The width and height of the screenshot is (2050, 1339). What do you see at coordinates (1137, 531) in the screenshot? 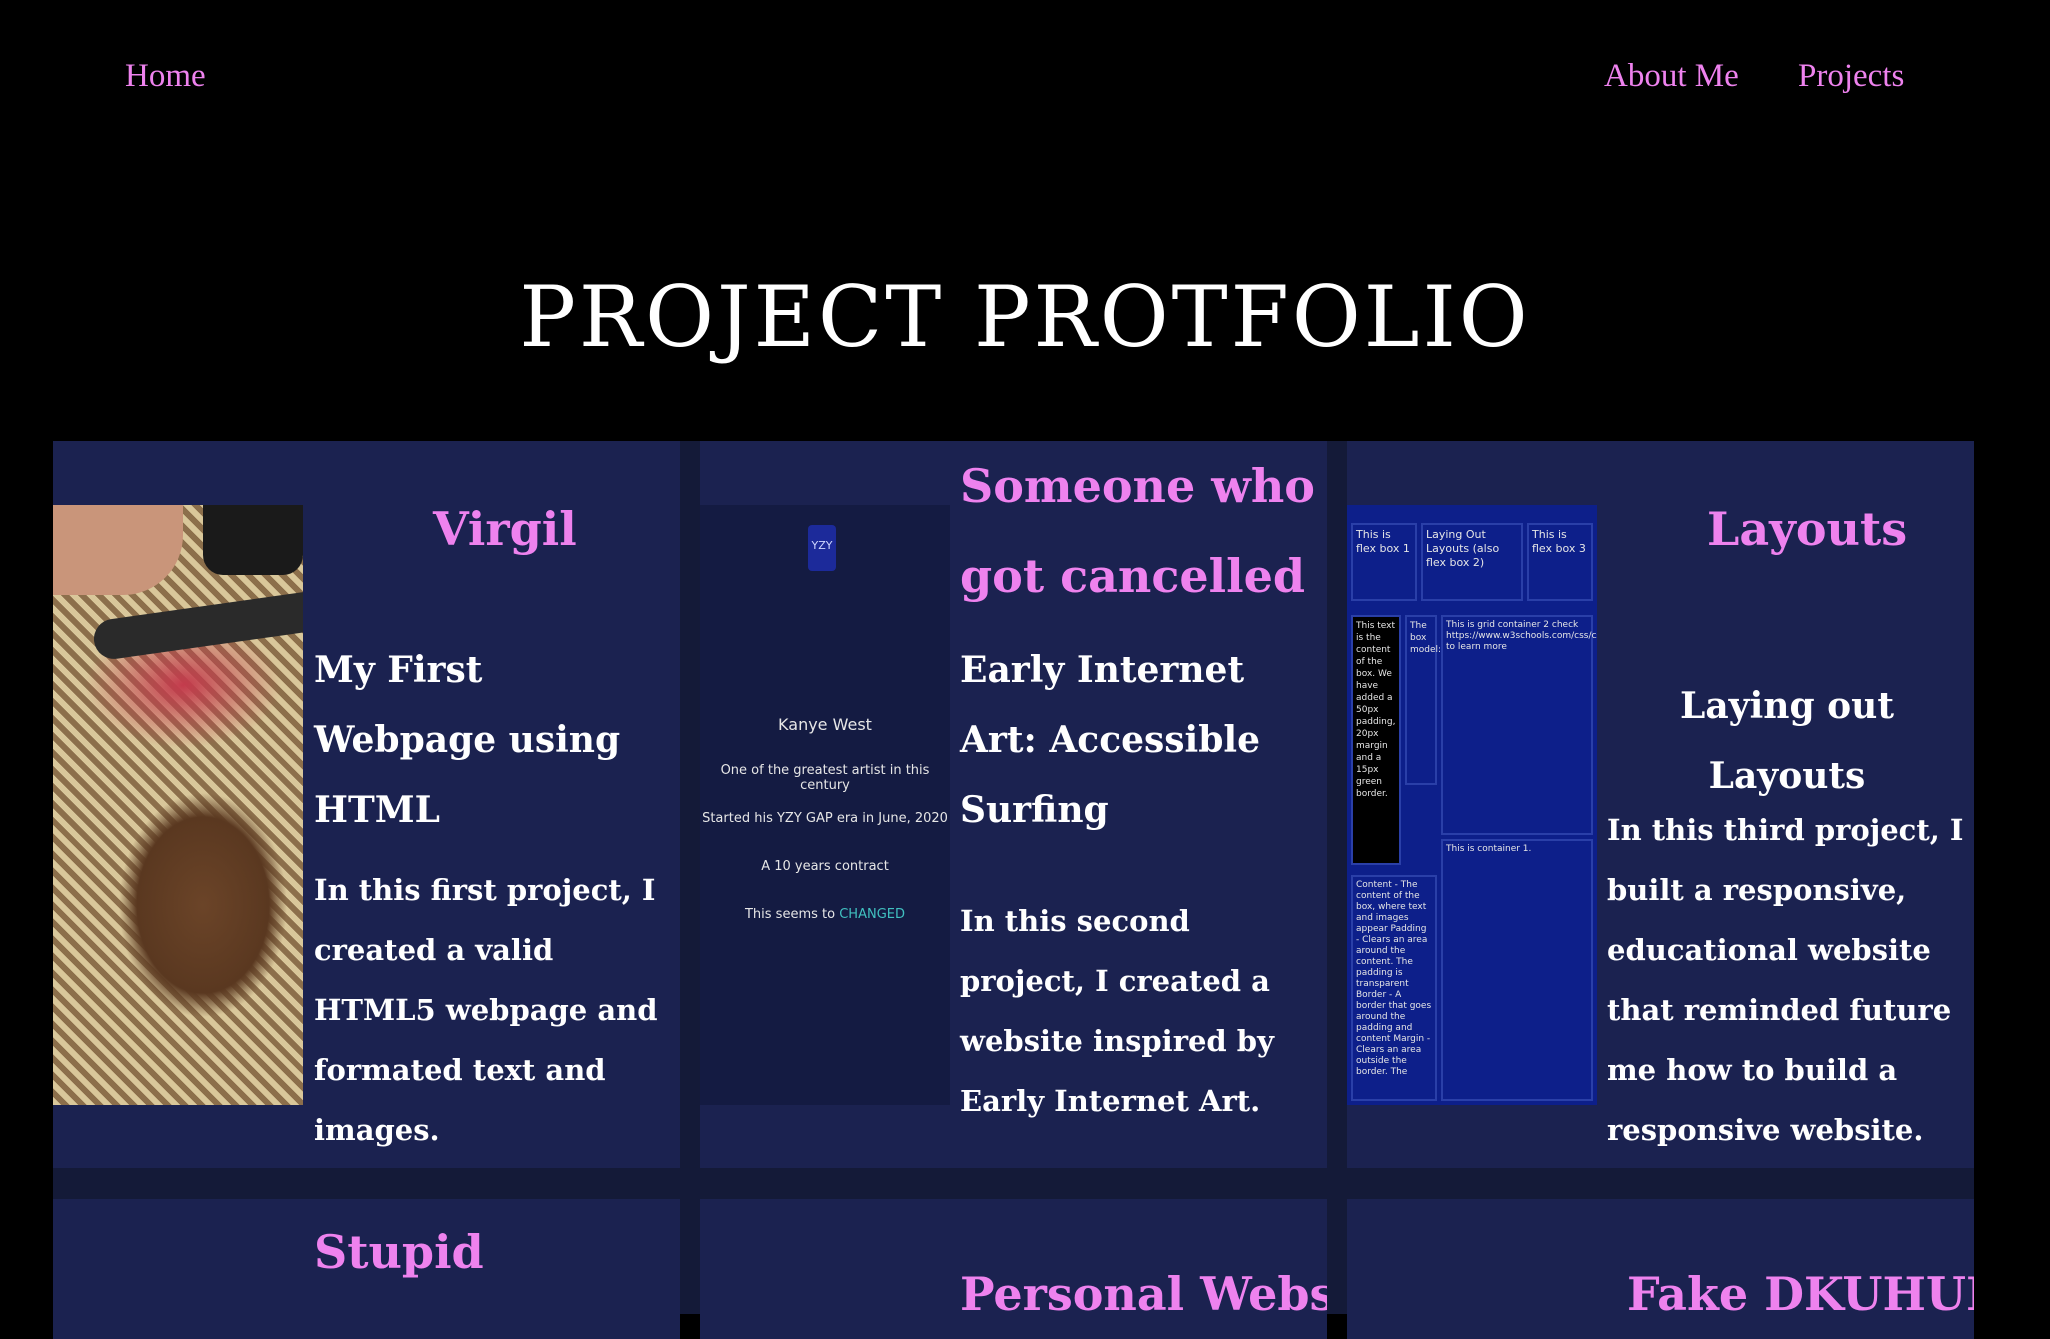
I see `project-title: Someone who got cancelled` at bounding box center [1137, 531].